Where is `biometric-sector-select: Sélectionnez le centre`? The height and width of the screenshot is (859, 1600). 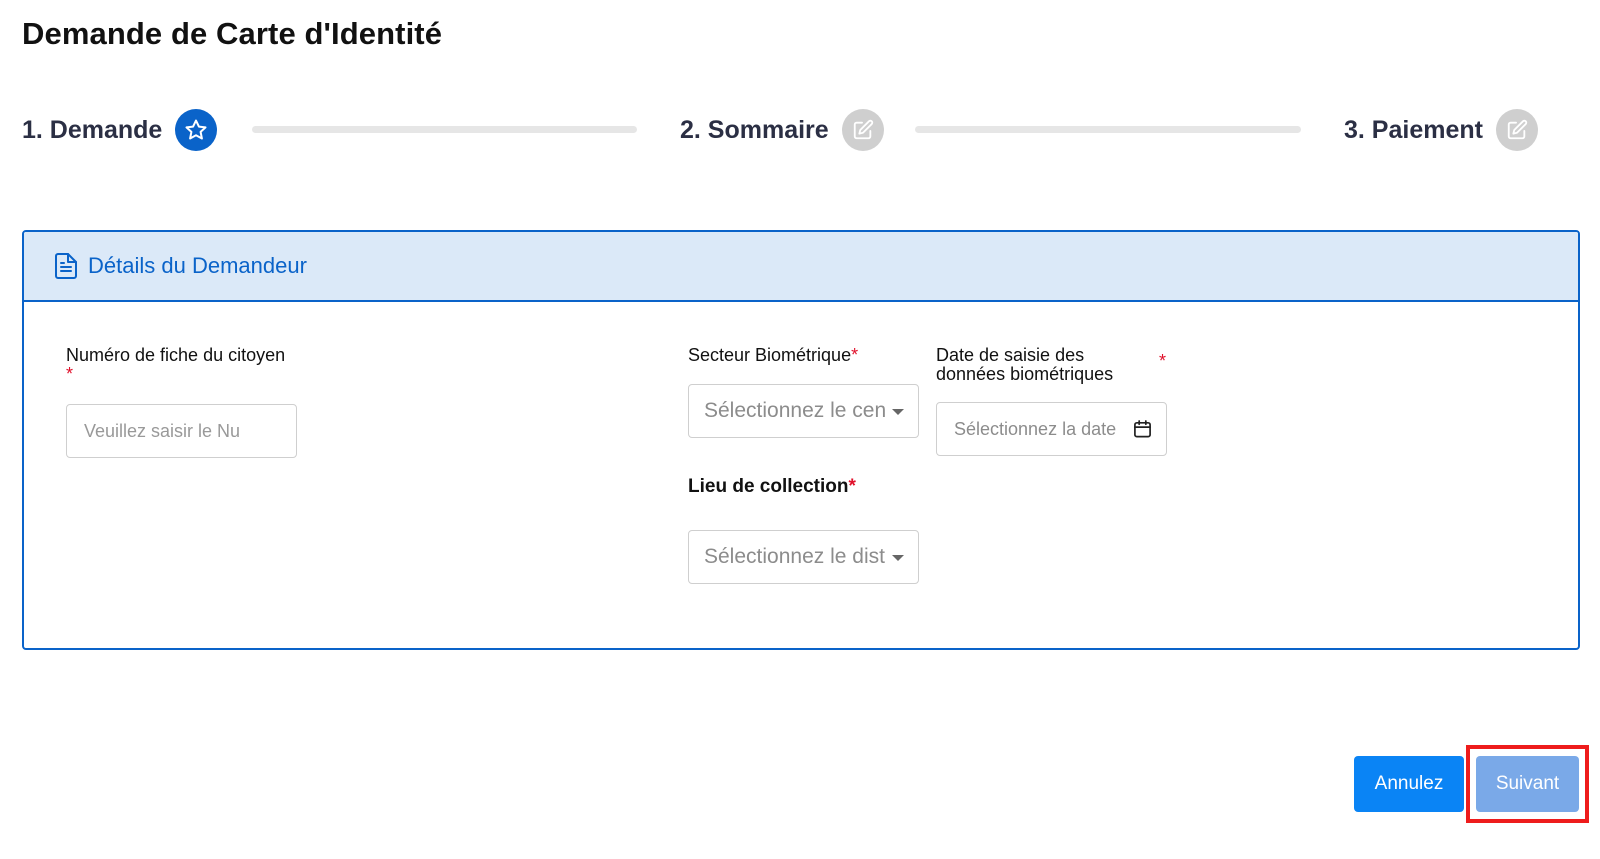
biometric-sector-select: Sélectionnez le centre is located at coordinates (803, 411).